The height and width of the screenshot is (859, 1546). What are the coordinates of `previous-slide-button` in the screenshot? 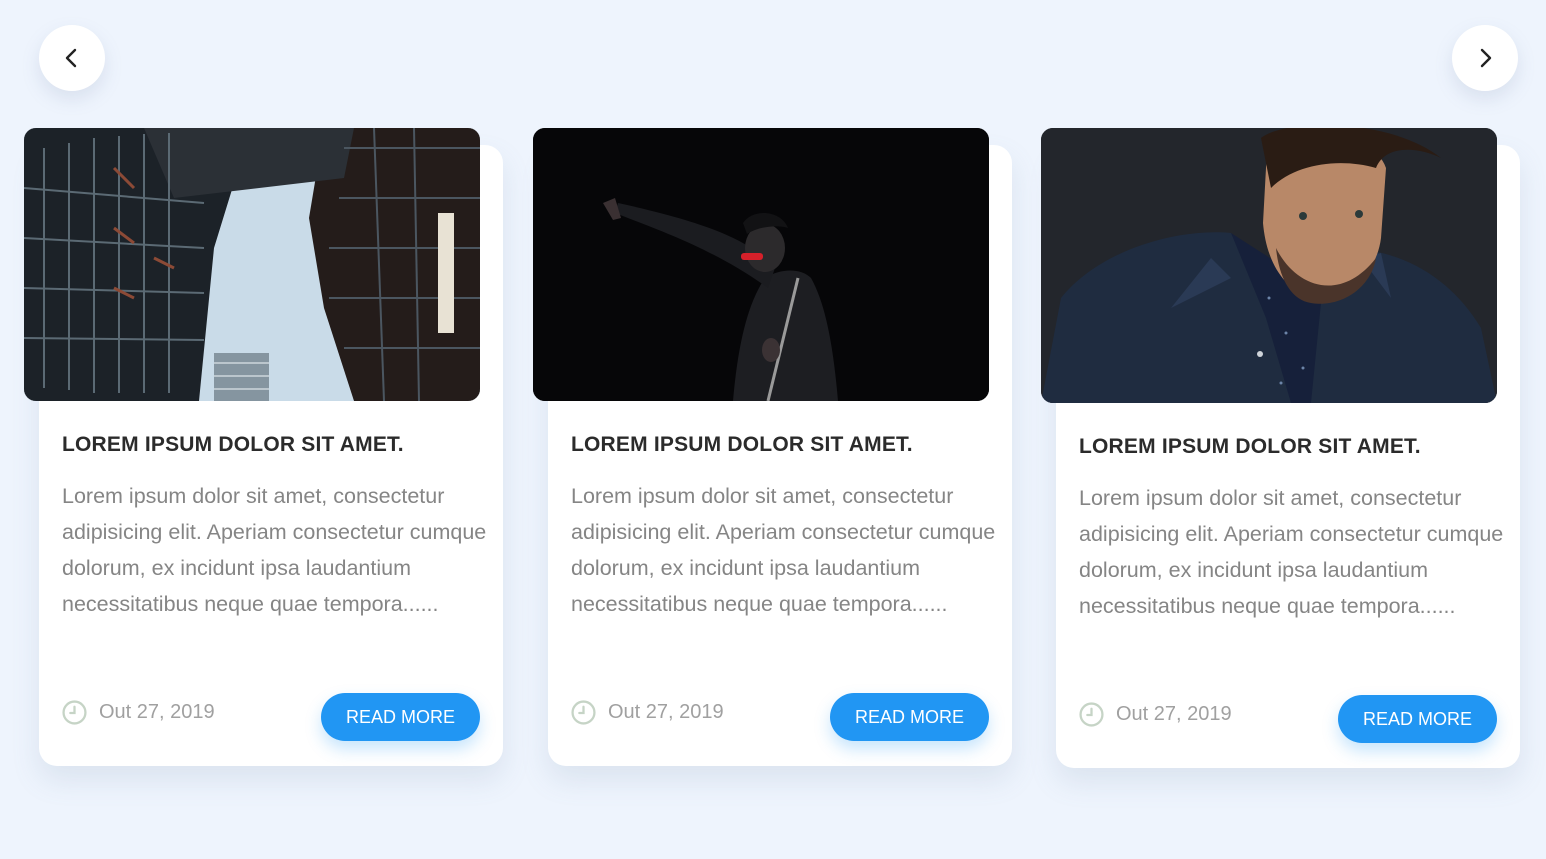 It's located at (72, 58).